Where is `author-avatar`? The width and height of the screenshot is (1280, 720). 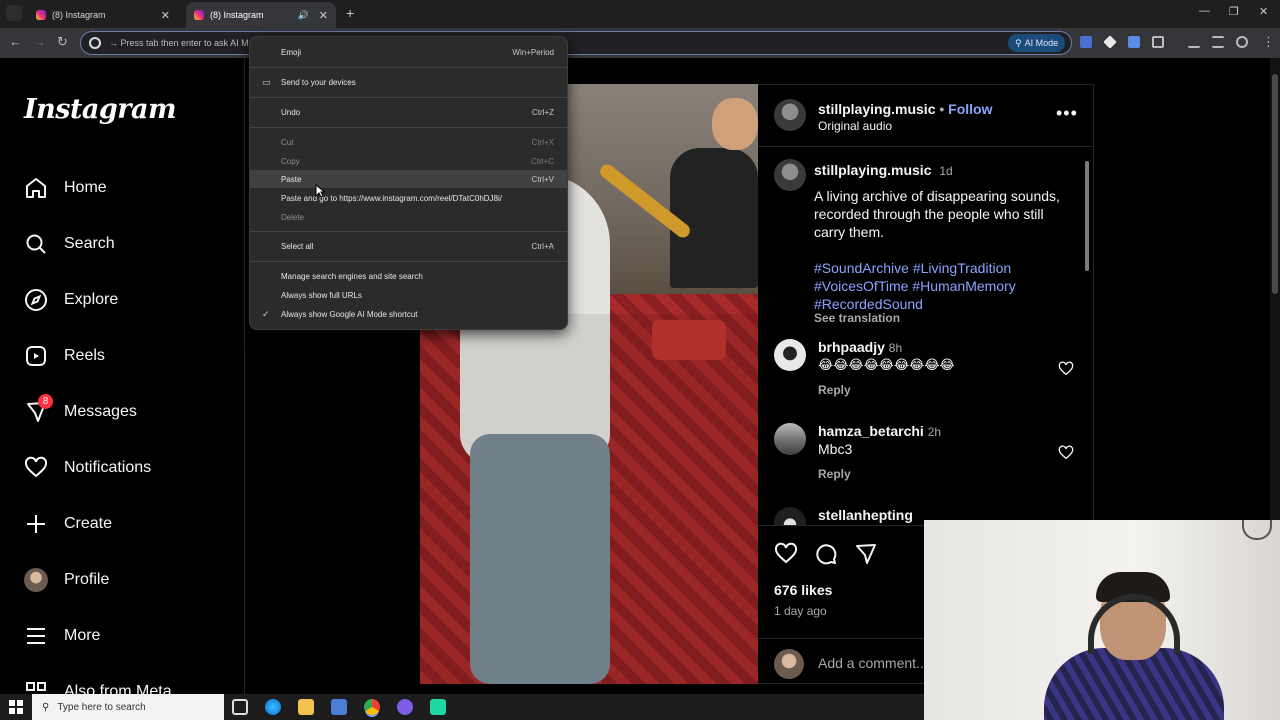 author-avatar is located at coordinates (790, 115).